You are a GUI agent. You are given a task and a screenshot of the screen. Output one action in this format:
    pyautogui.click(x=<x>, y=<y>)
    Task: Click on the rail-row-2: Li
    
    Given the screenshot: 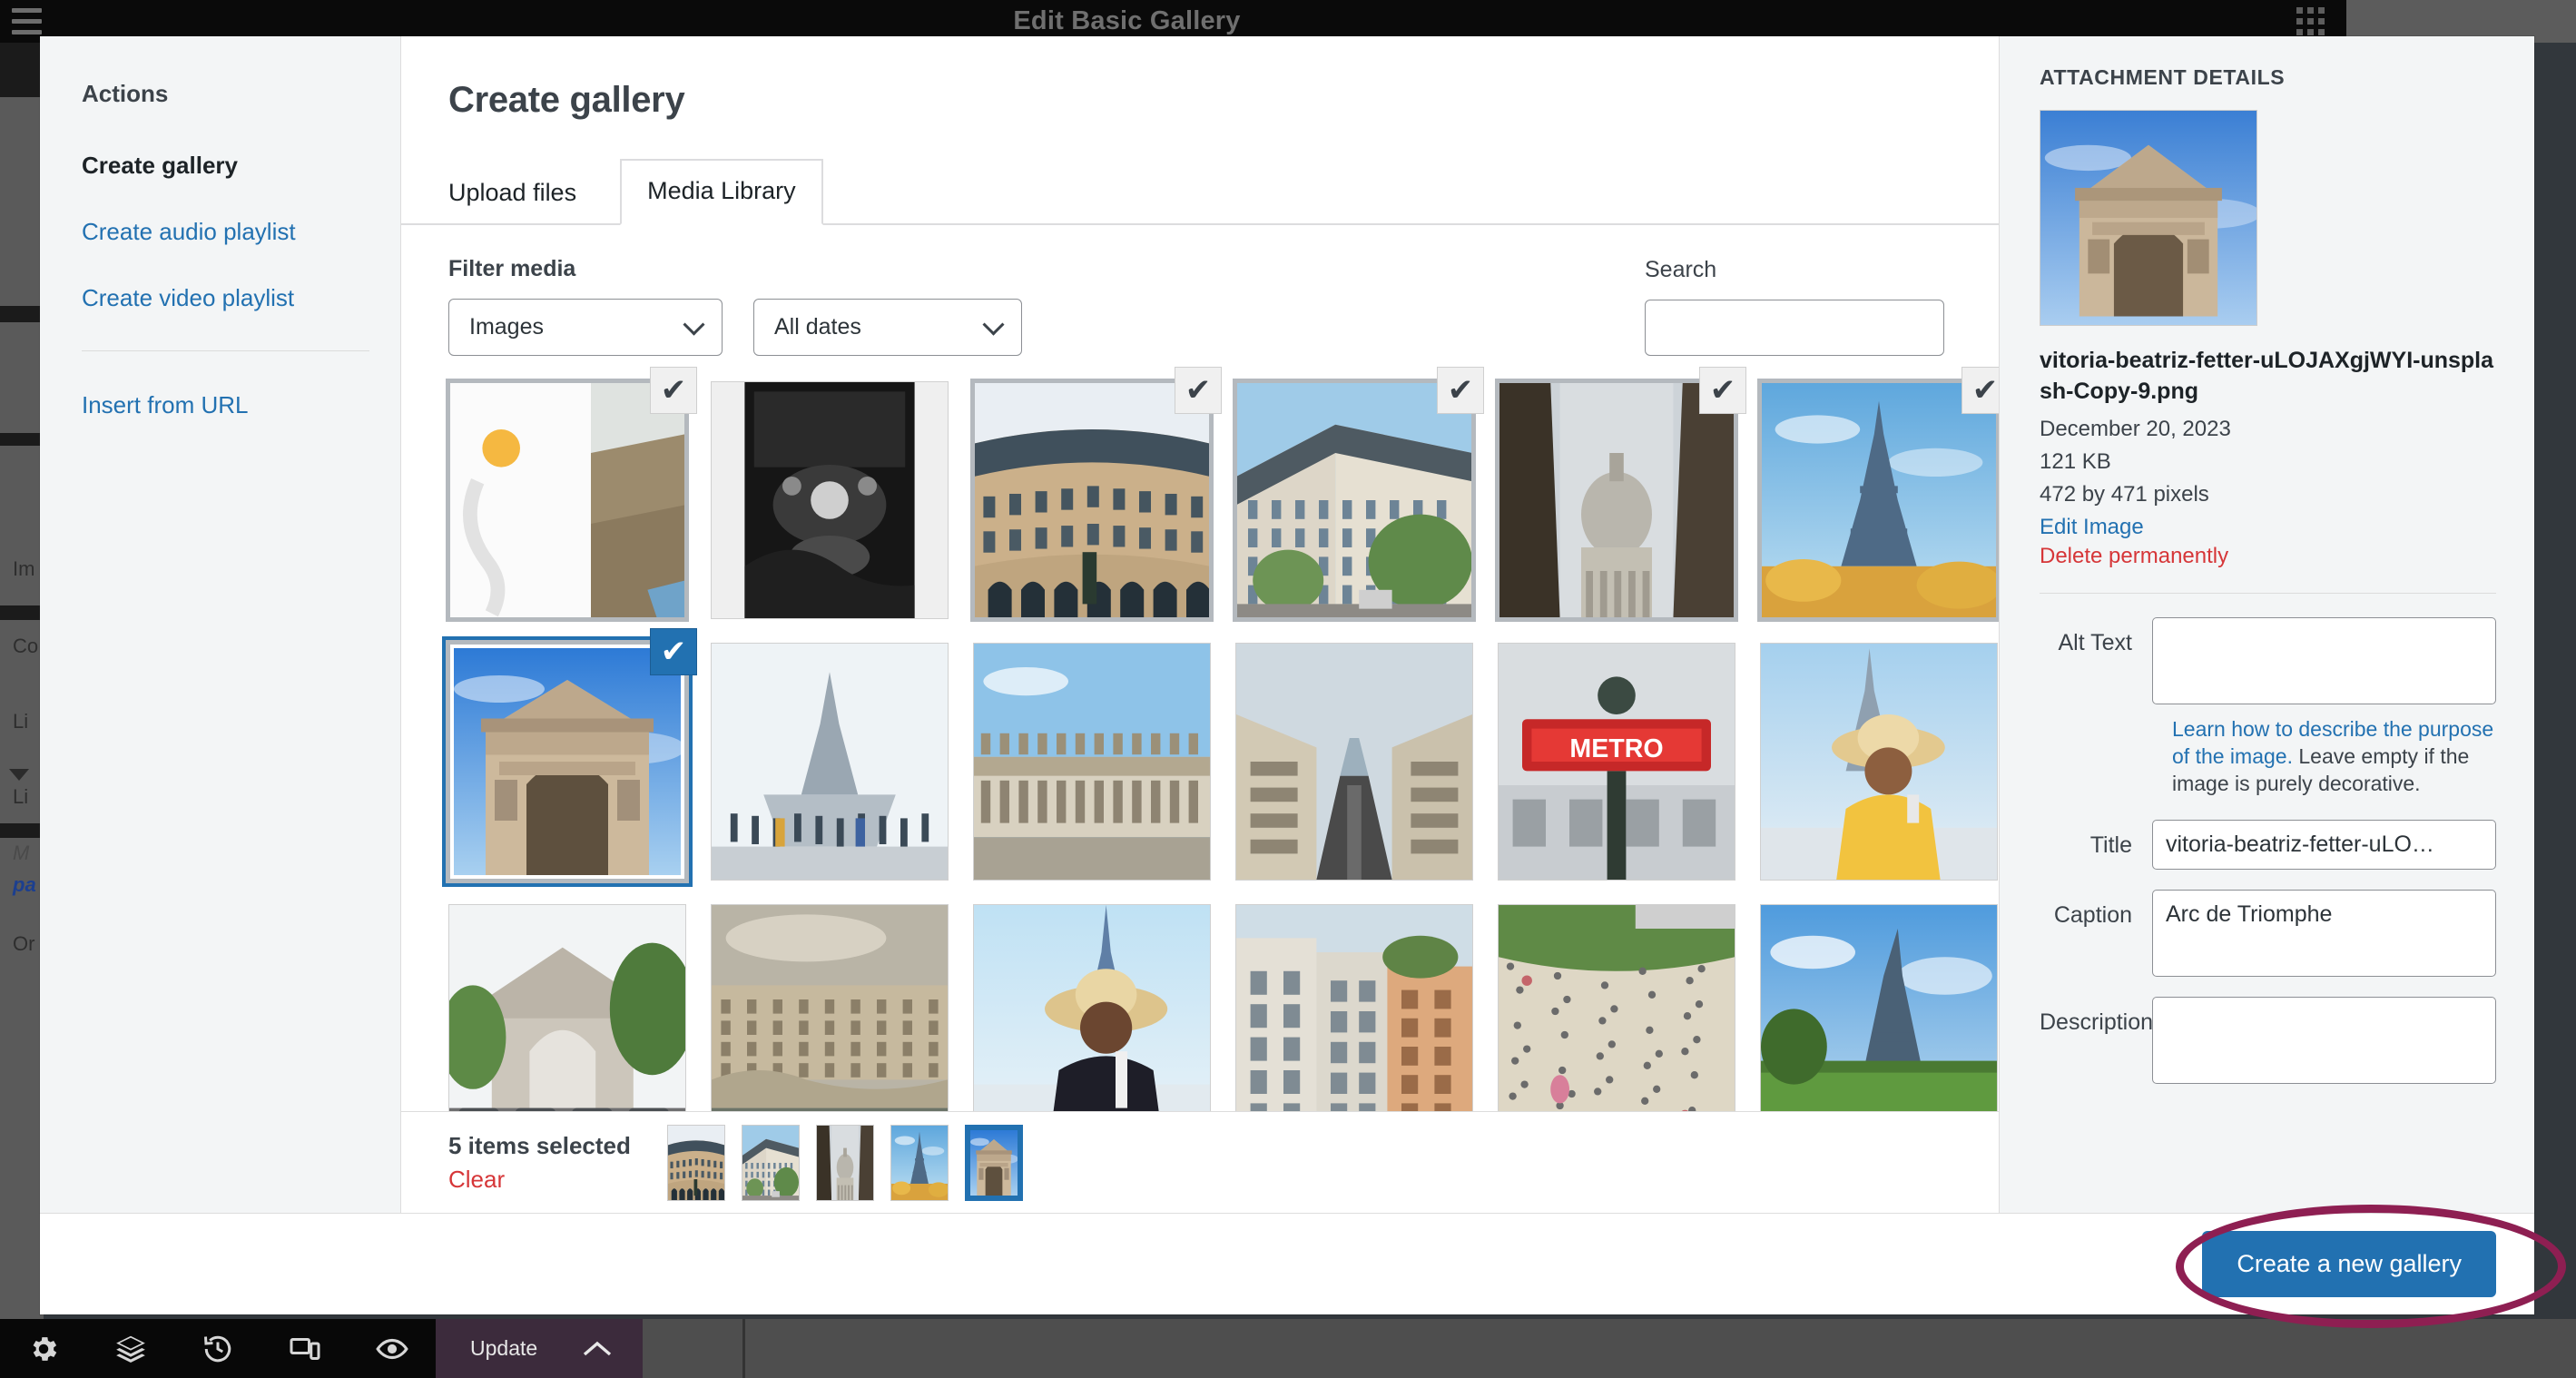 What is the action you would take?
    pyautogui.click(x=21, y=721)
    